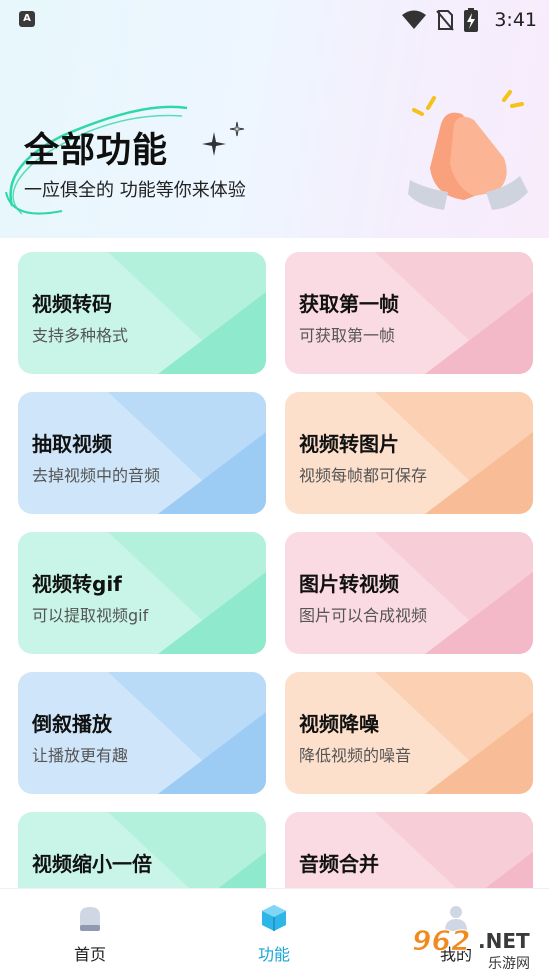 Image resolution: width=549 pixels, height=976 pixels. I want to click on card-title: 抽取视频, so click(72, 444).